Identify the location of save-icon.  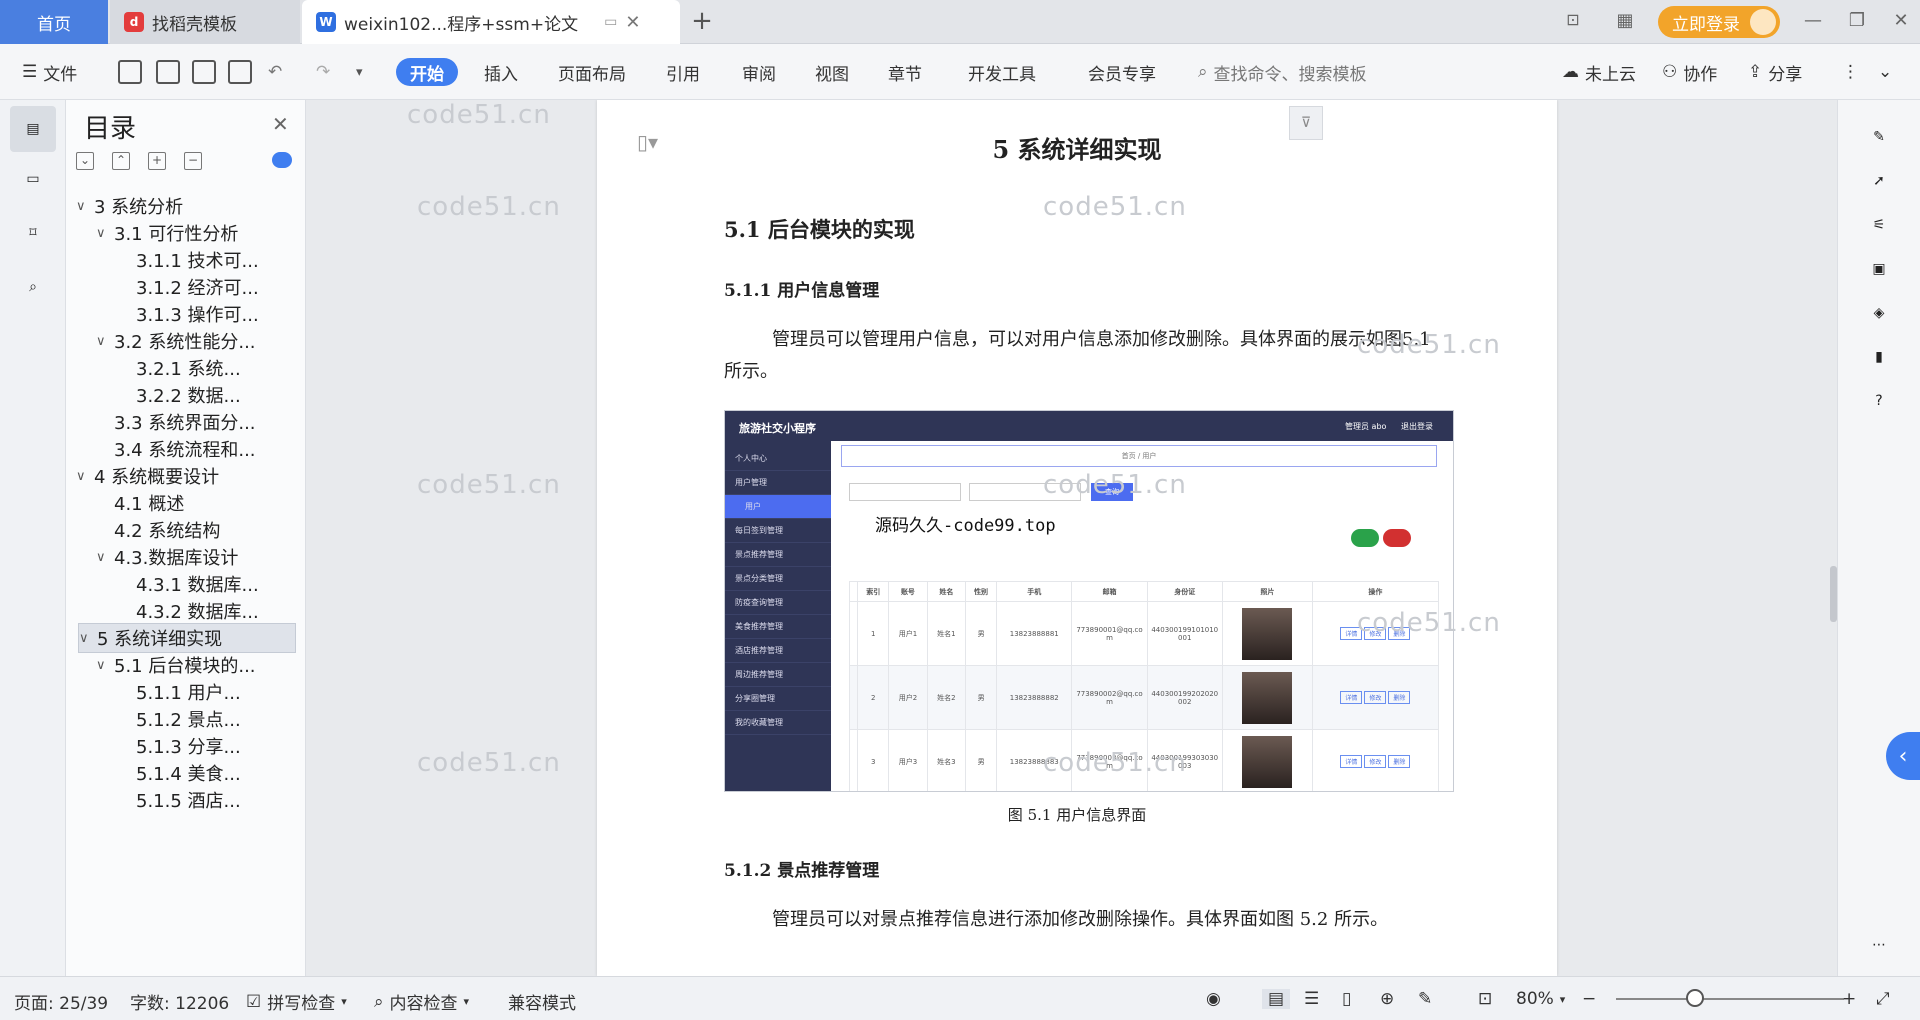
(130, 72).